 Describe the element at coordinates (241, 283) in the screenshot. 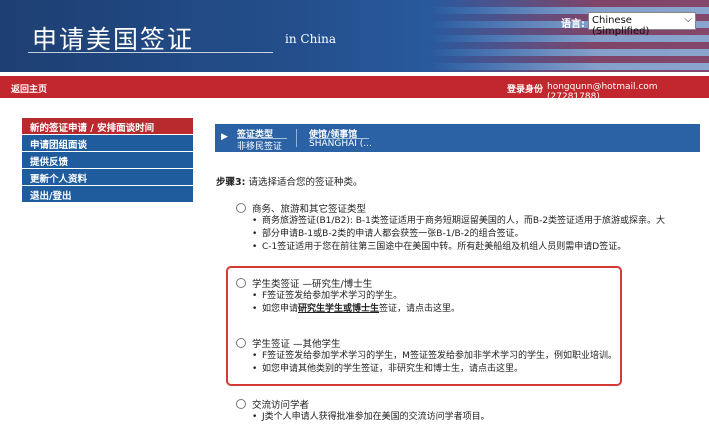

I see `radio-graduate-student` at that location.